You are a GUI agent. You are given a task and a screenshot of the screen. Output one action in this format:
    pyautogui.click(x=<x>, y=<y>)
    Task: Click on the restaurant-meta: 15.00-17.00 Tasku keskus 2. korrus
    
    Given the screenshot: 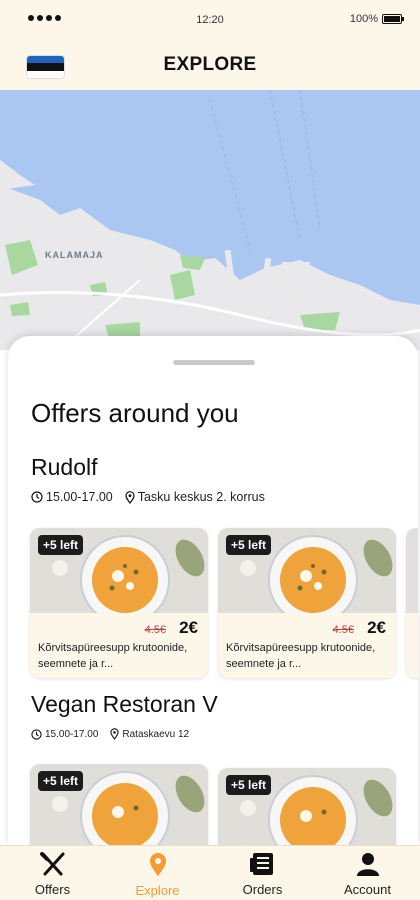 What is the action you would take?
    pyautogui.click(x=148, y=497)
    